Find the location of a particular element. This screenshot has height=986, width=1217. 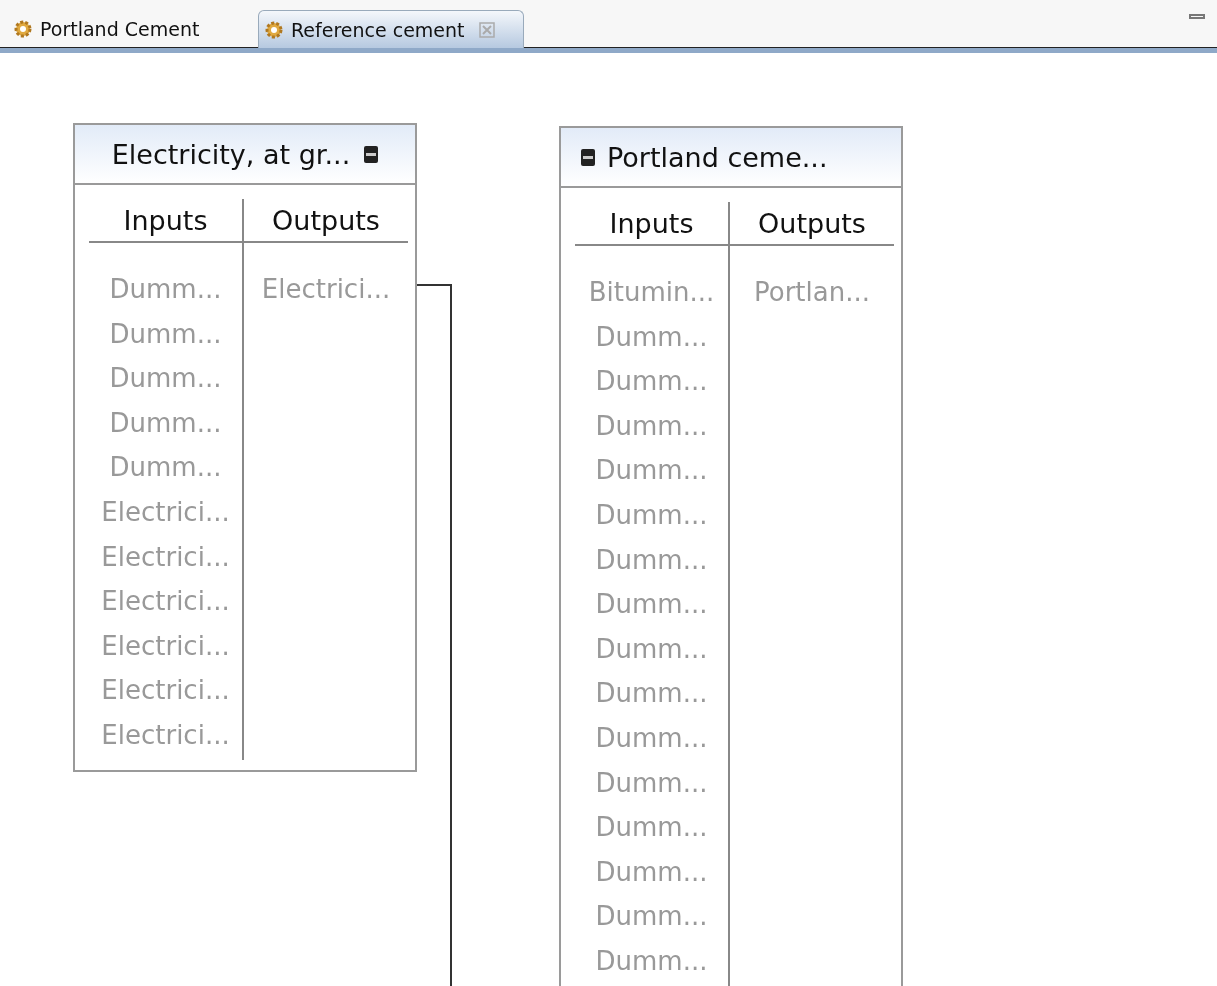

editor-tab: Reference cement is located at coordinates (391, 29).